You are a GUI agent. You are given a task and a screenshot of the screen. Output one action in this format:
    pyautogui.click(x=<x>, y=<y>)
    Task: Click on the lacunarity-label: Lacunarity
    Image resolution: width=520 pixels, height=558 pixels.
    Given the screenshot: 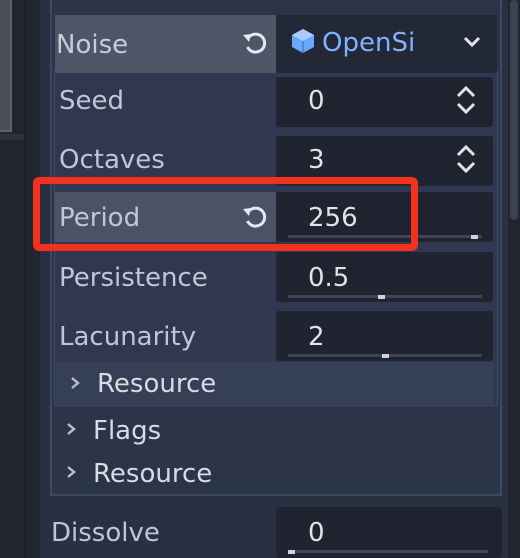 What is the action you would take?
    pyautogui.click(x=128, y=337)
    